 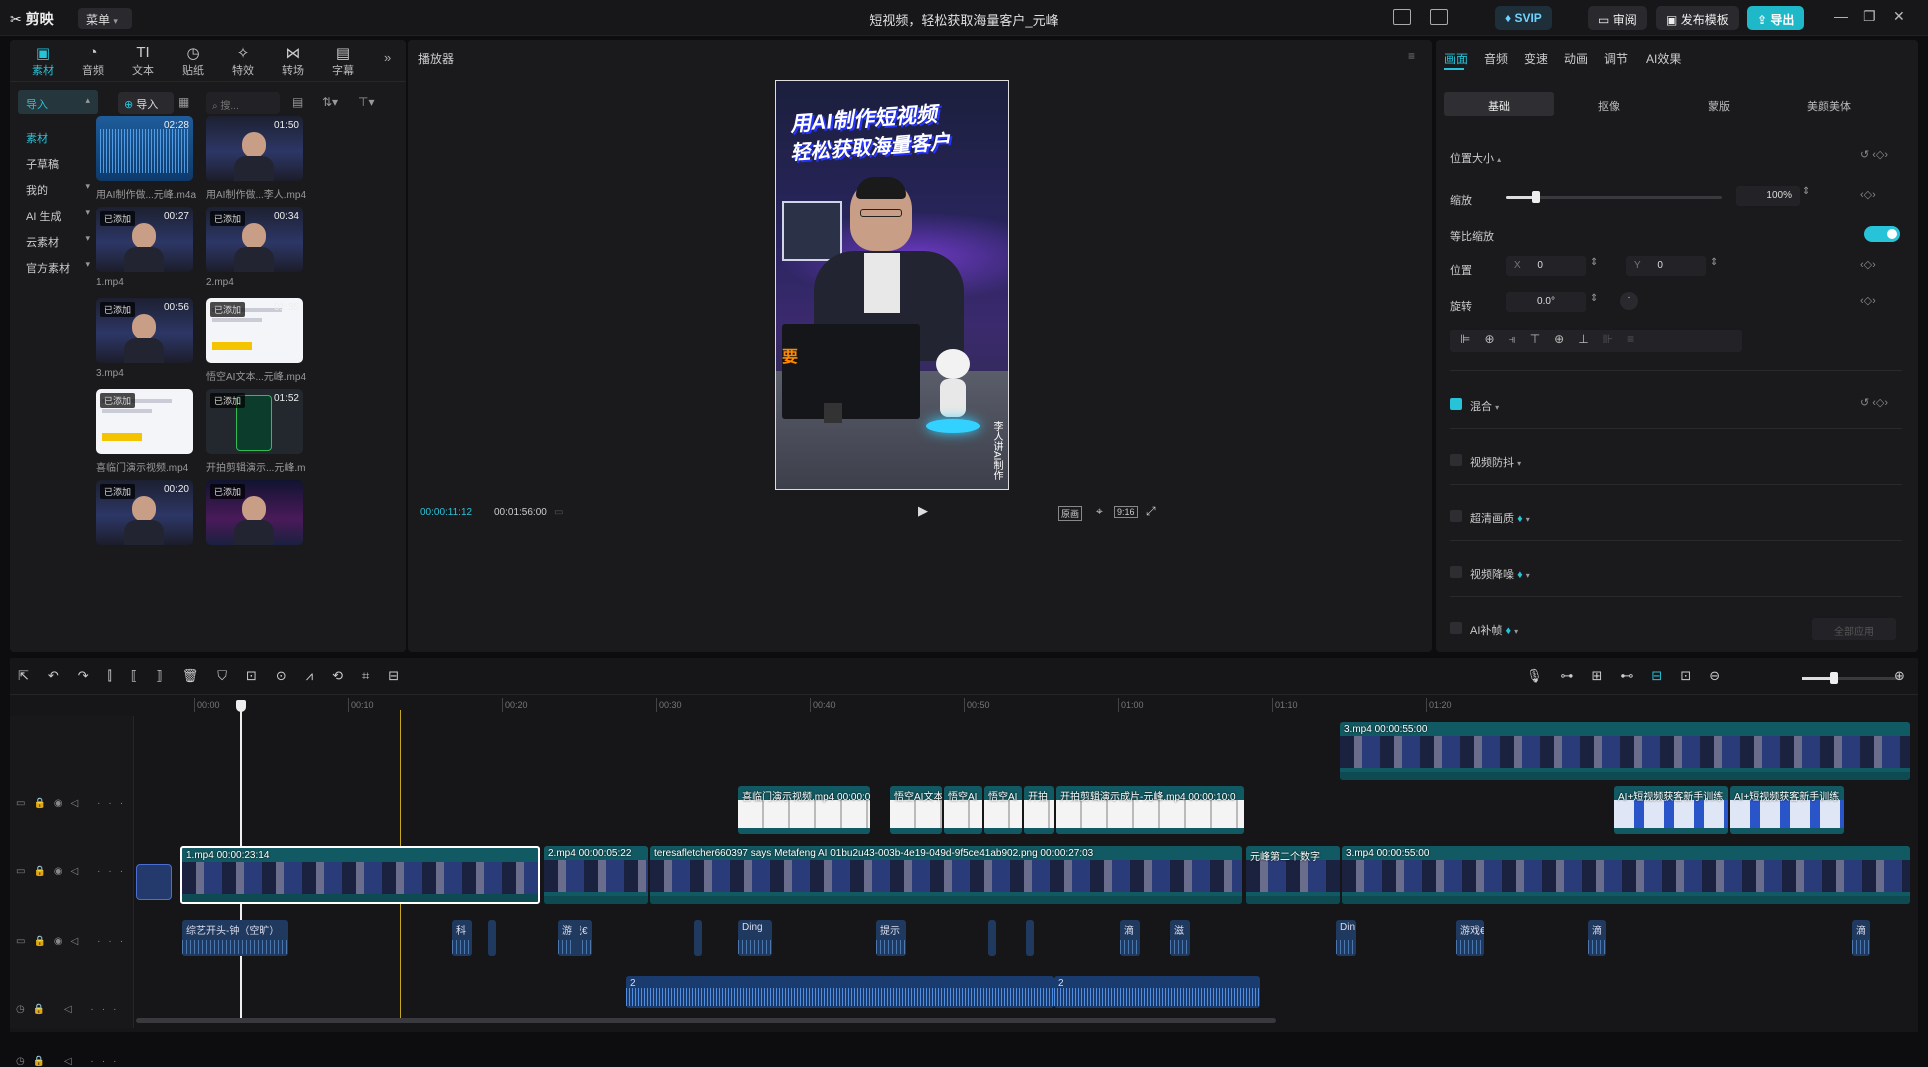 I want to click on track-controls-2: ▭🔒◉◁ ···, so click(x=73, y=871).